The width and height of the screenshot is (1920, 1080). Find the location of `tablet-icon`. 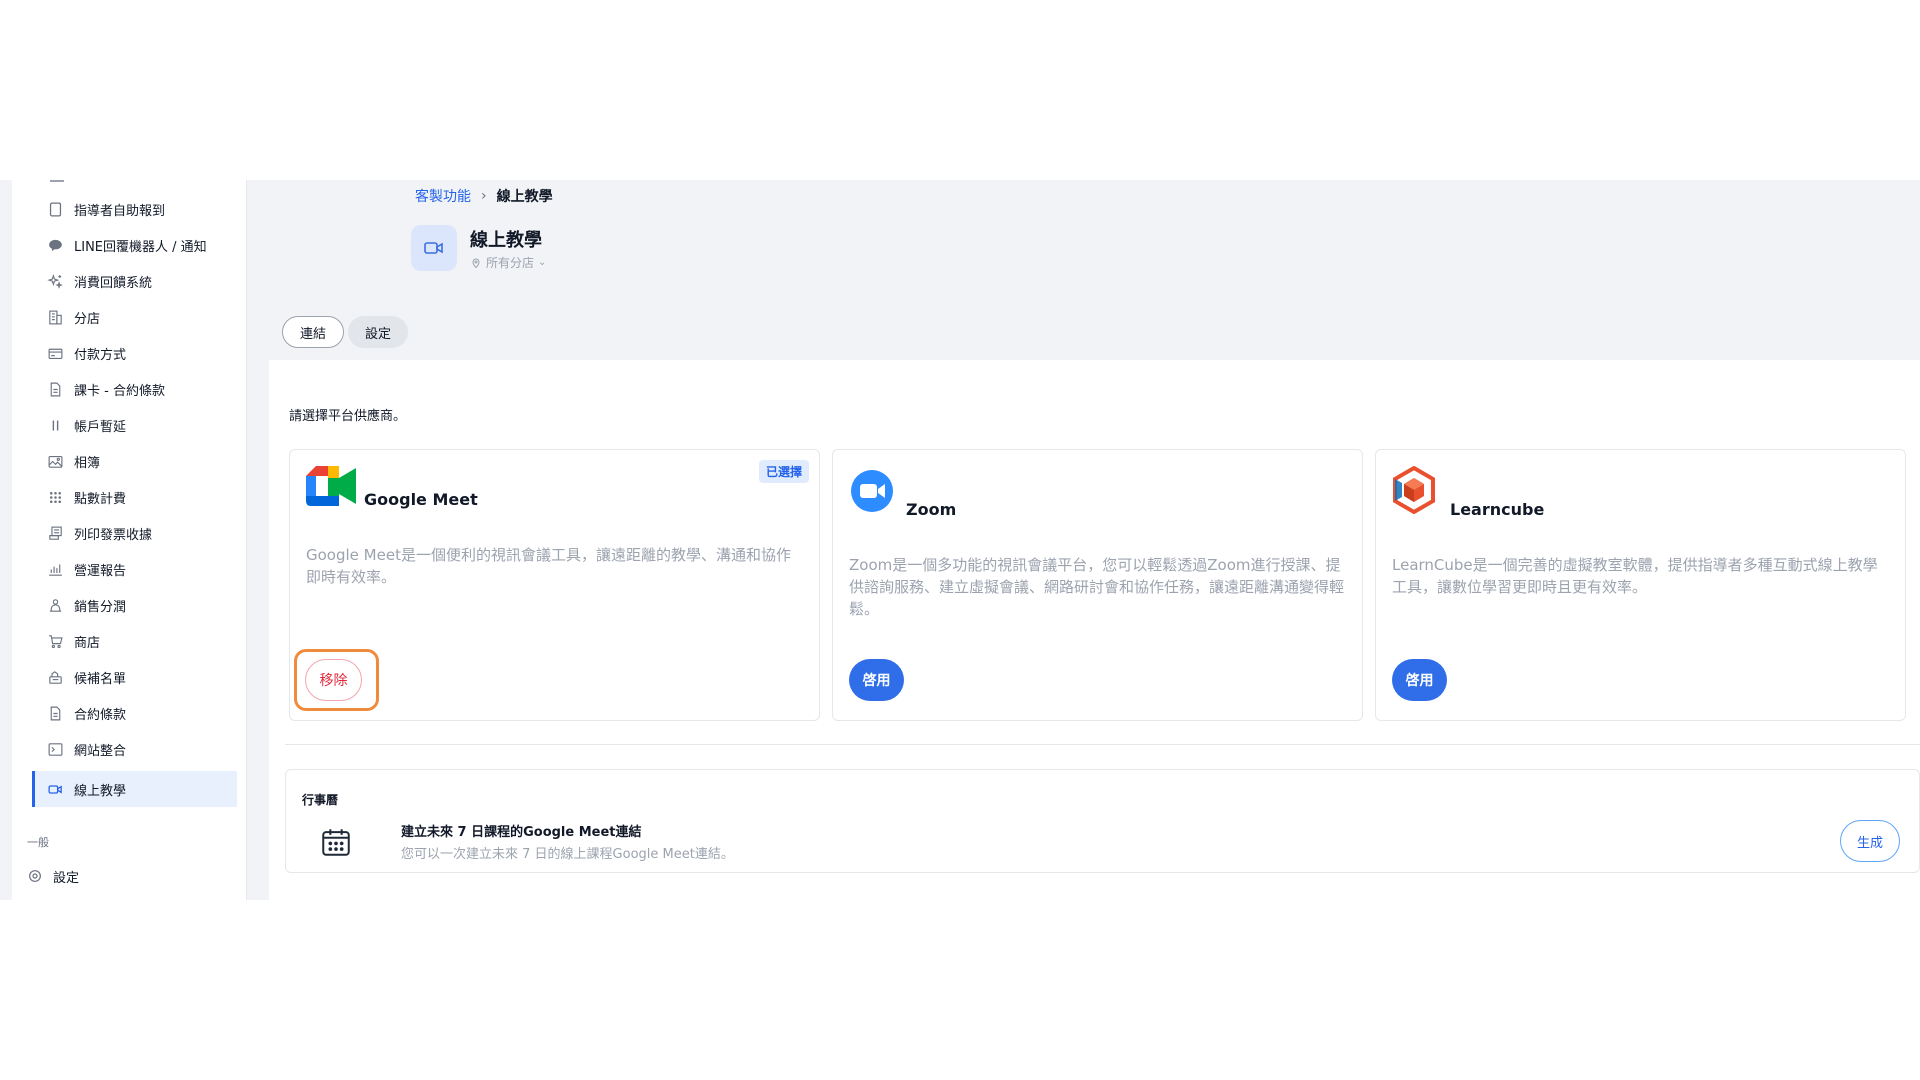

tablet-icon is located at coordinates (55, 209).